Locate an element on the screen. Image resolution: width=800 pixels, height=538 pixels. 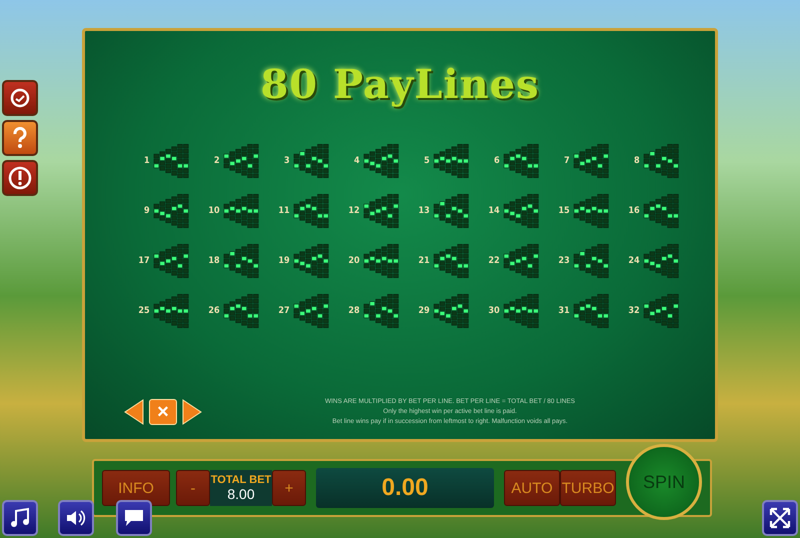
auto-button: AUTO is located at coordinates (532, 488).